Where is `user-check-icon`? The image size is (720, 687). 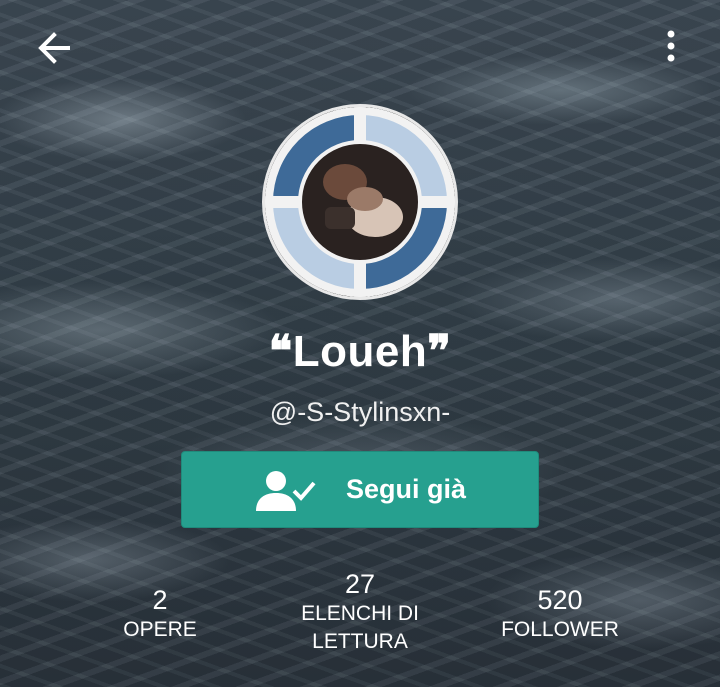
user-check-icon is located at coordinates (285, 490).